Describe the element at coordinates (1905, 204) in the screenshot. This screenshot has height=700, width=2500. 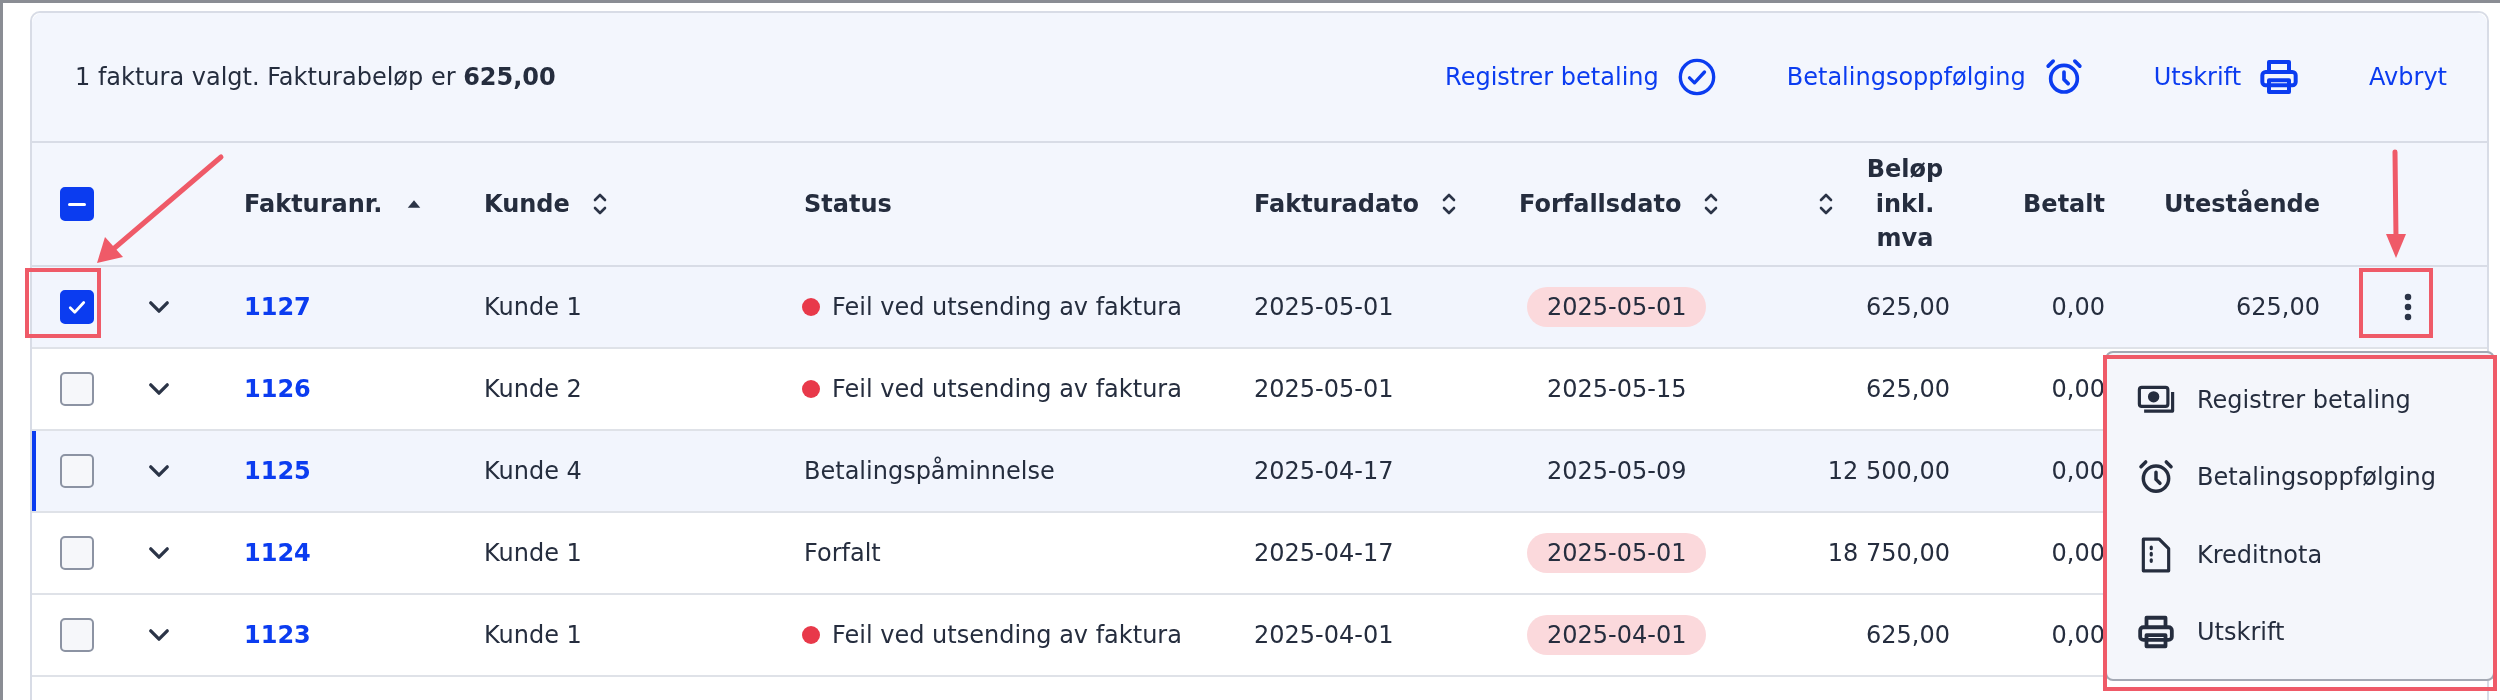
I see `column-header: Beløp inkl. mva` at that location.